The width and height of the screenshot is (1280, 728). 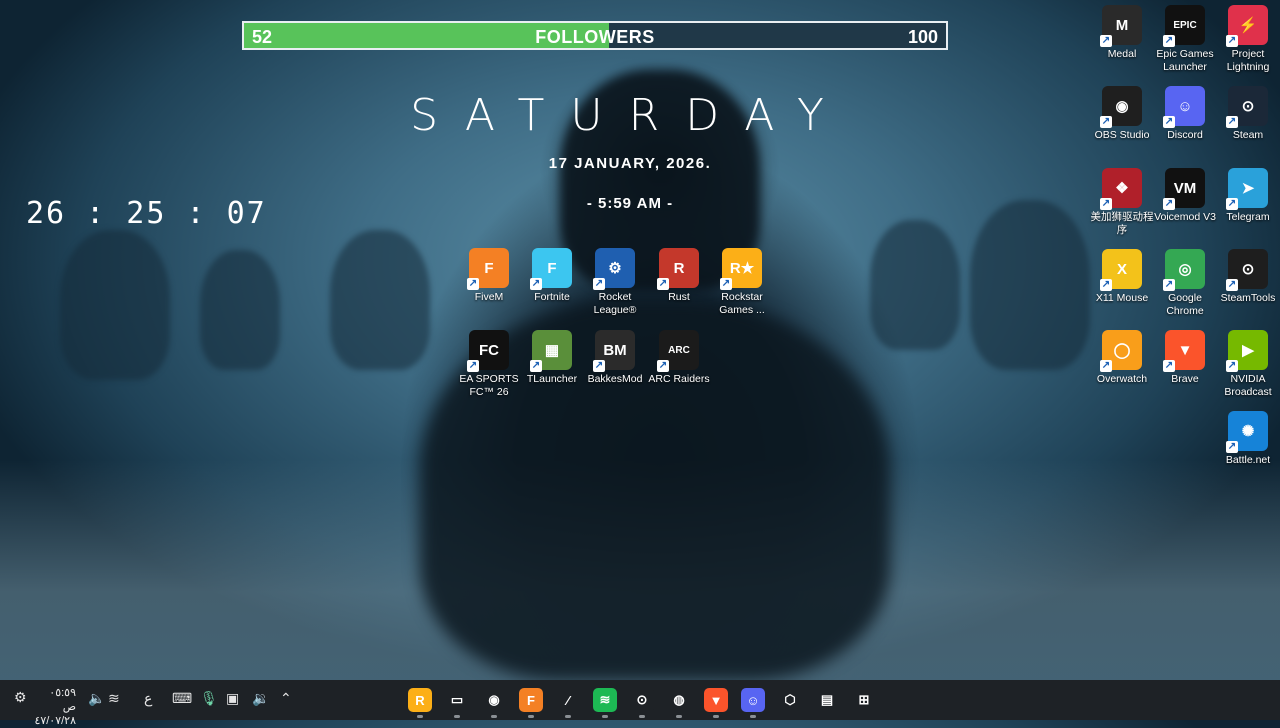 What do you see at coordinates (753, 703) in the screenshot?
I see `discord-taskbar-icon: ☺` at bounding box center [753, 703].